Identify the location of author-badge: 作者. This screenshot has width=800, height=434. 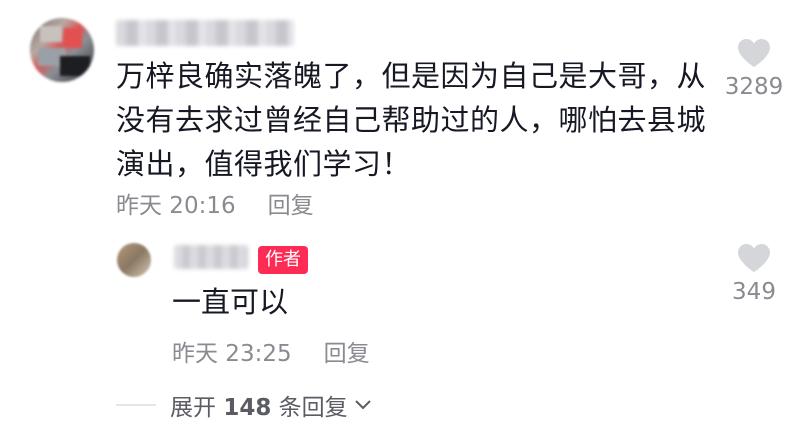
(283, 260).